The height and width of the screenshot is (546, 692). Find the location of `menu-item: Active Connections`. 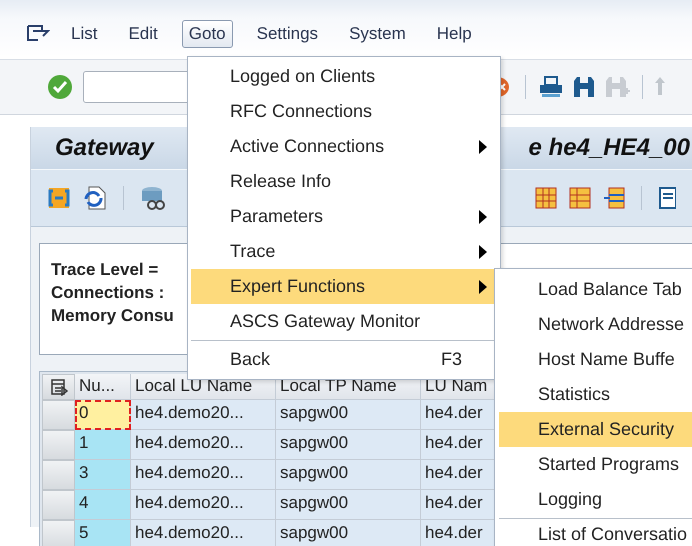

menu-item: Active Connections is located at coordinates (344, 146).